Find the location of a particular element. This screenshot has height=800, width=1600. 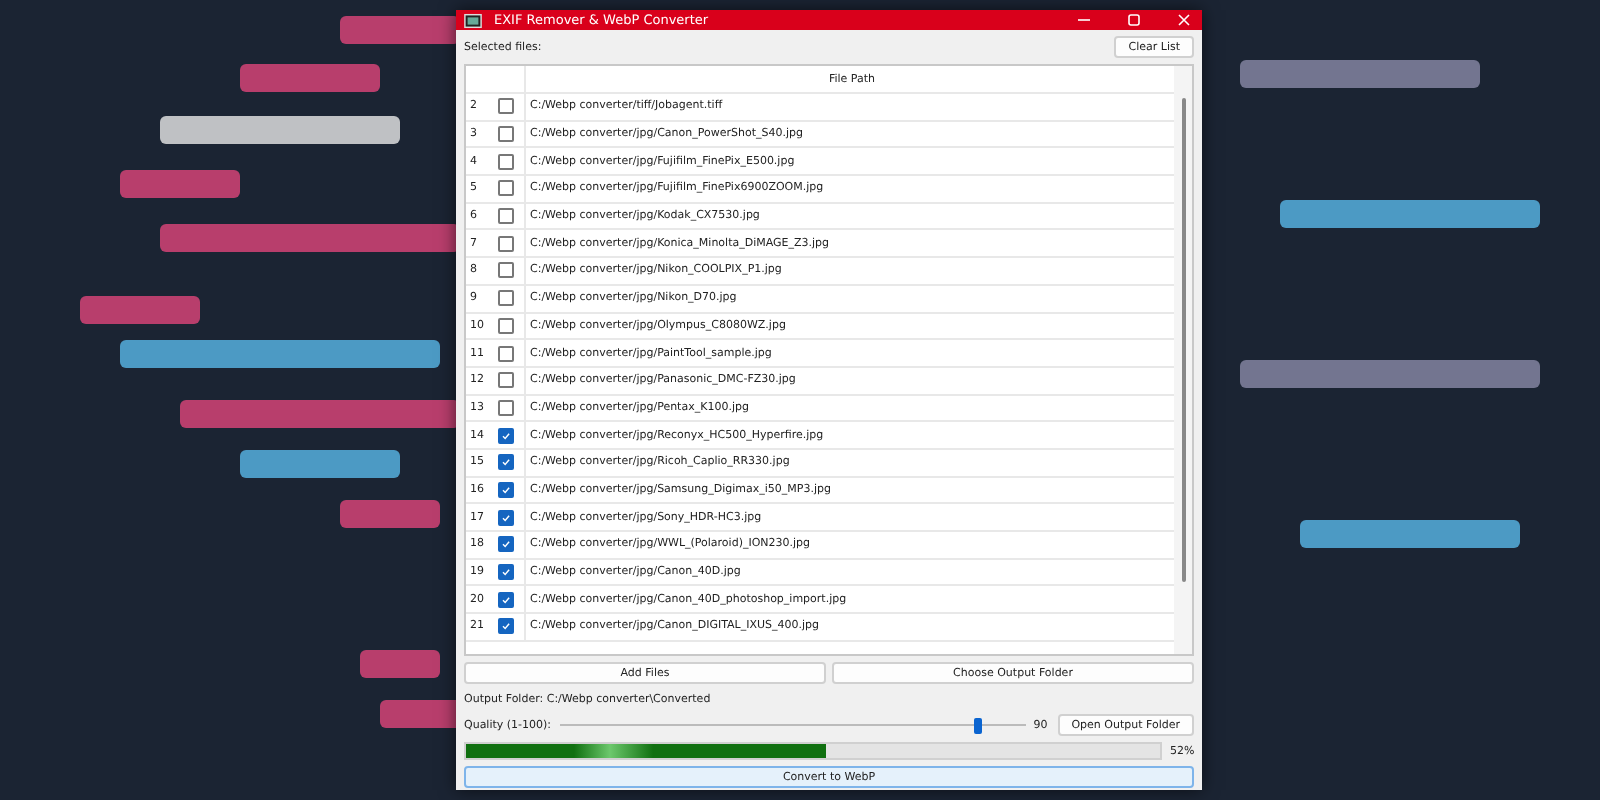

scrollbar is located at coordinates (1183, 360).